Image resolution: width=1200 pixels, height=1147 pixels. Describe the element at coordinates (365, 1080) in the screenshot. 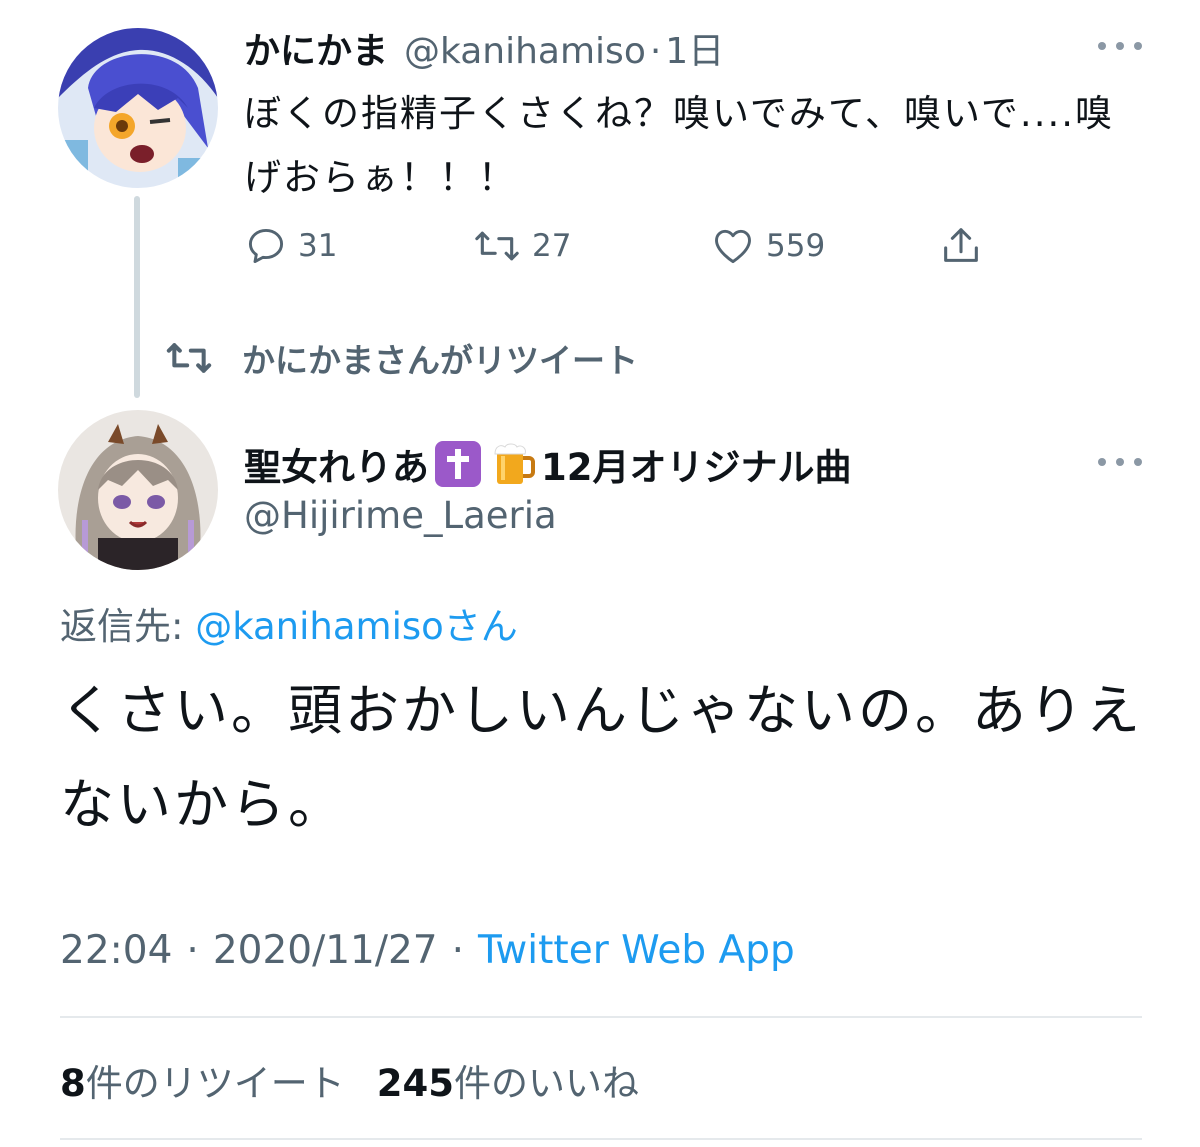

I see `tweet-stats: 8 件のリツイート 245 件のいいね` at that location.